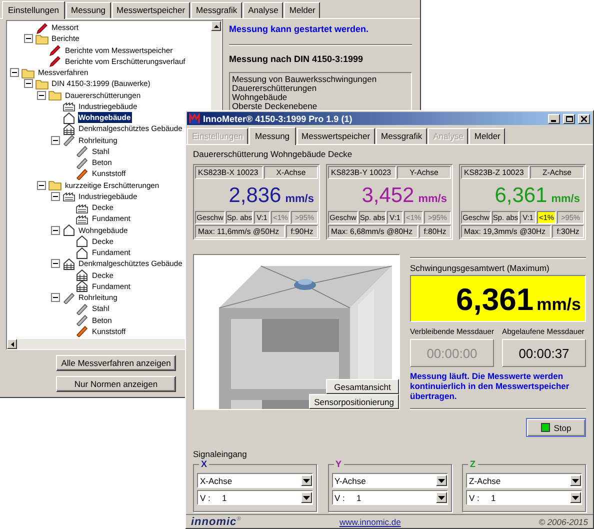 This screenshot has width=594, height=529. What do you see at coordinates (544, 353) in the screenshot?
I see `timer-display: 00:00:37` at bounding box center [544, 353].